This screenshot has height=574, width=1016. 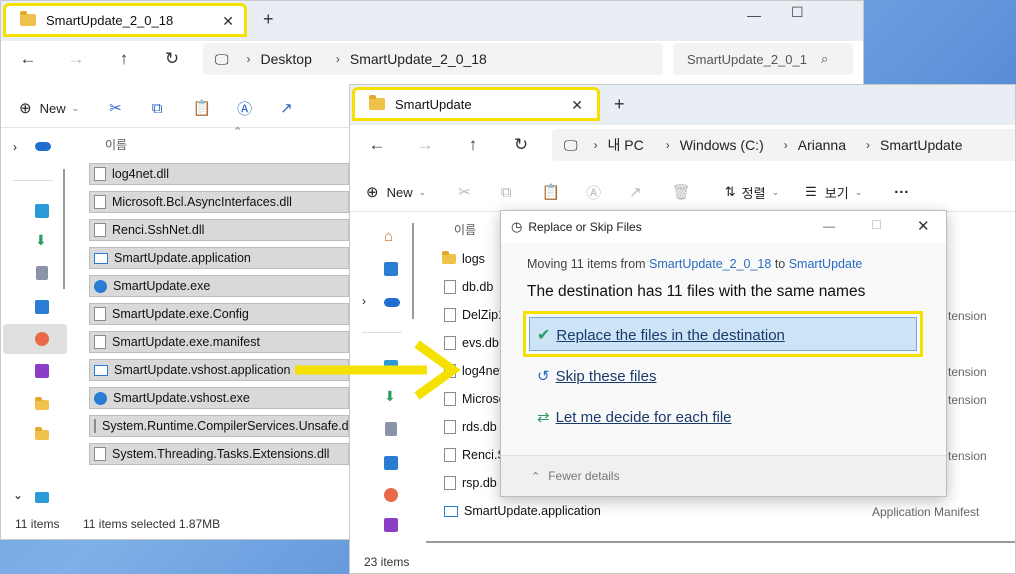 What do you see at coordinates (661, 335) in the screenshot?
I see `replace-files-option: ✔ Replace the files in the destination` at bounding box center [661, 335].